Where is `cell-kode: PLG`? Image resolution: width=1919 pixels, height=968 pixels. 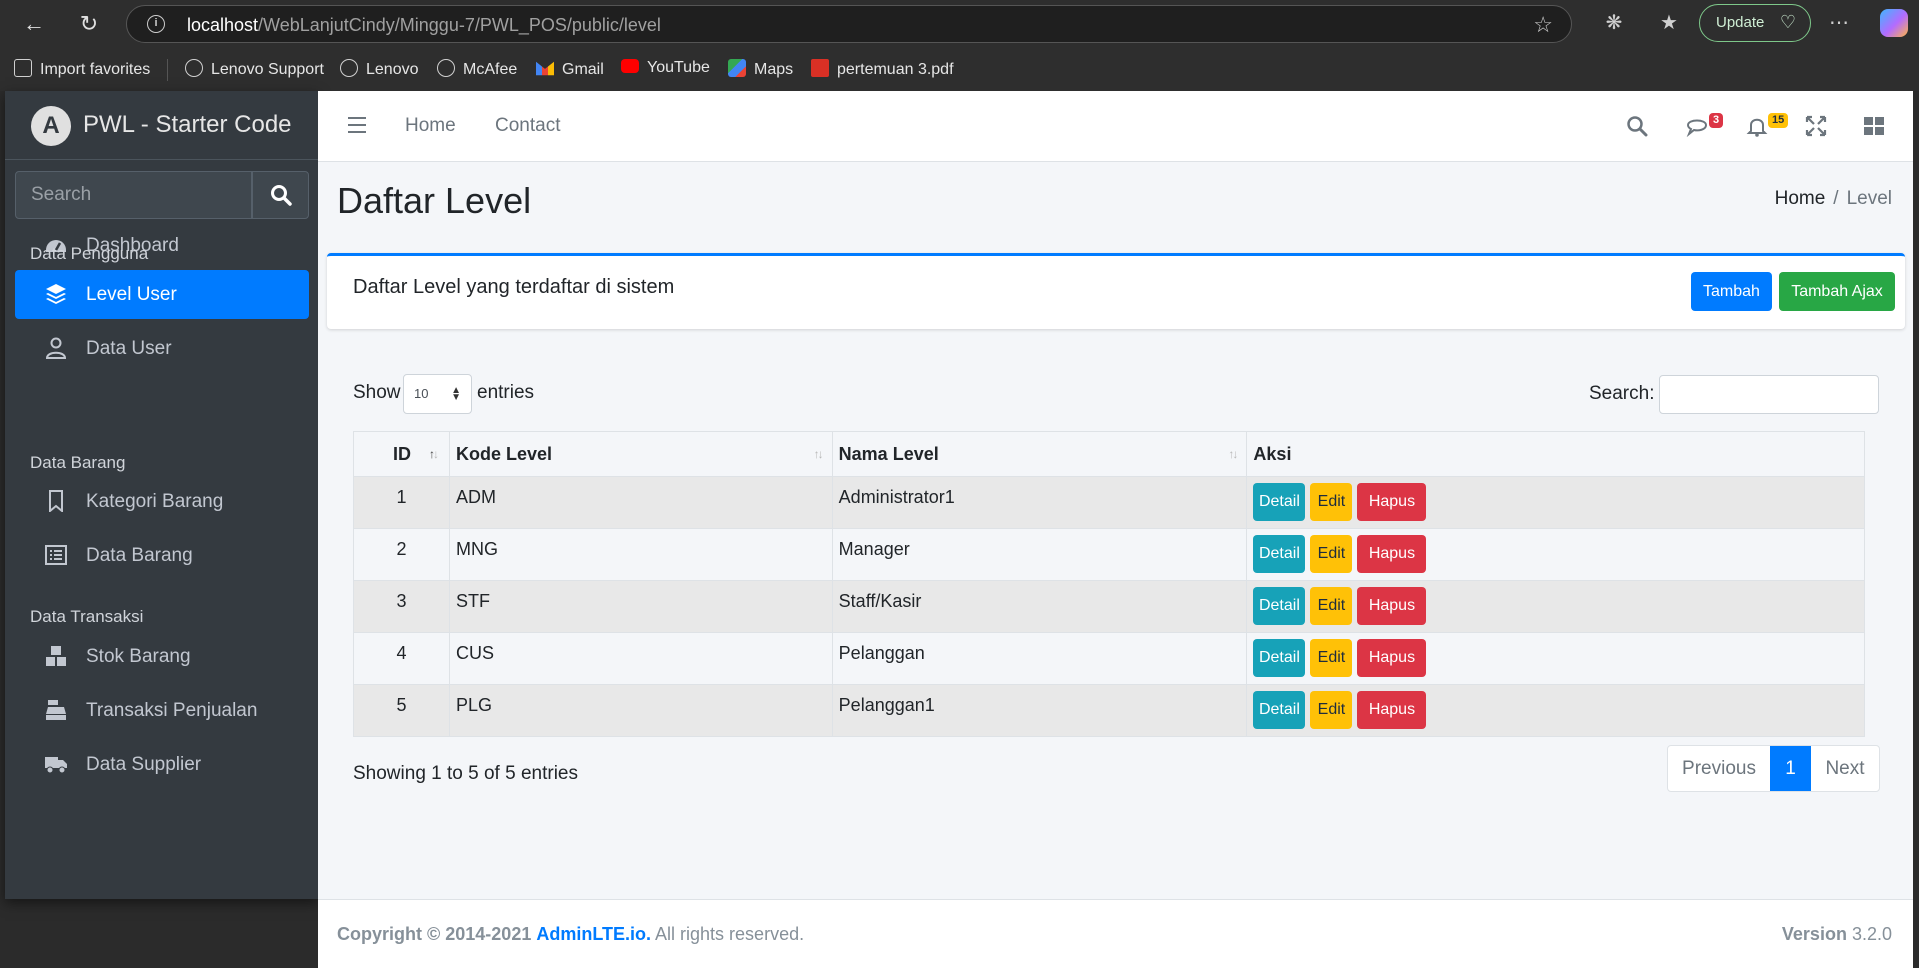 cell-kode: PLG is located at coordinates (640, 710).